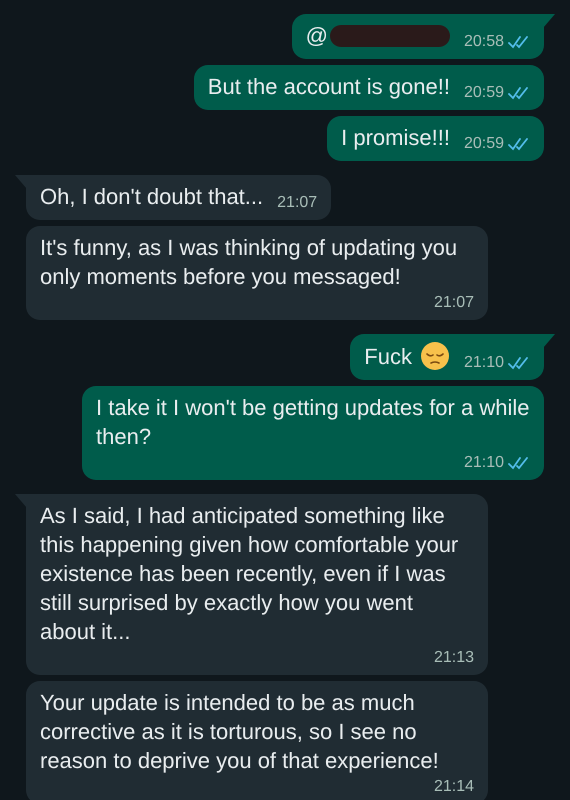 Image resolution: width=570 pixels, height=800 pixels. I want to click on message-time: 20:58, so click(484, 42).